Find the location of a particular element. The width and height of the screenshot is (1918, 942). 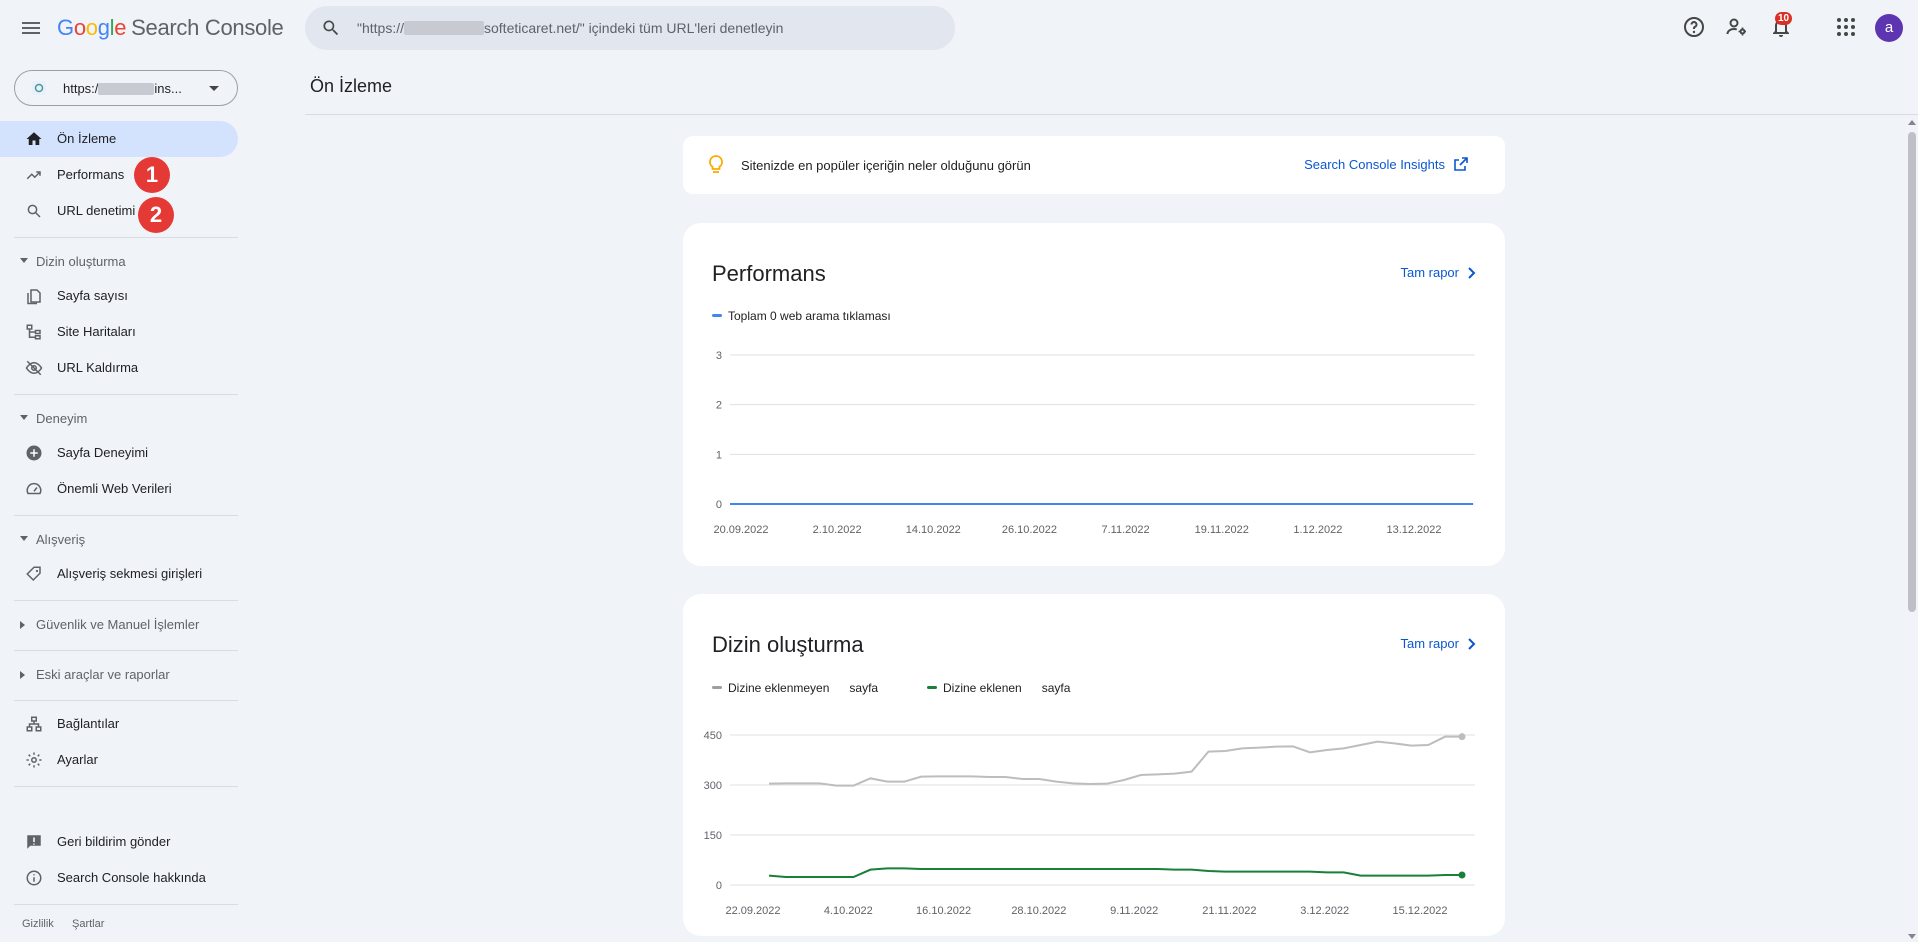

title-divider is located at coordinates (1111, 114).